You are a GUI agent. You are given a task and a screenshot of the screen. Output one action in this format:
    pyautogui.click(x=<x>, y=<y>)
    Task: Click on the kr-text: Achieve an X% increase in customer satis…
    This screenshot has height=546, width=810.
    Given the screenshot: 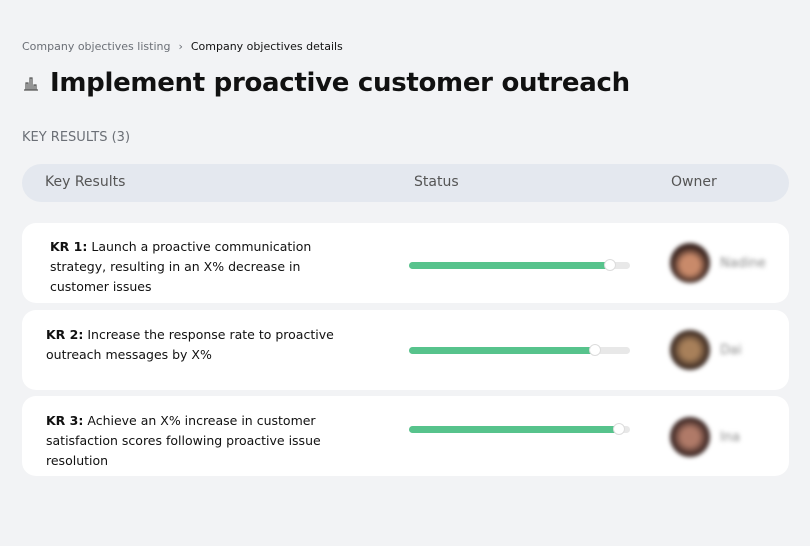 What is the action you would take?
    pyautogui.click(x=183, y=440)
    